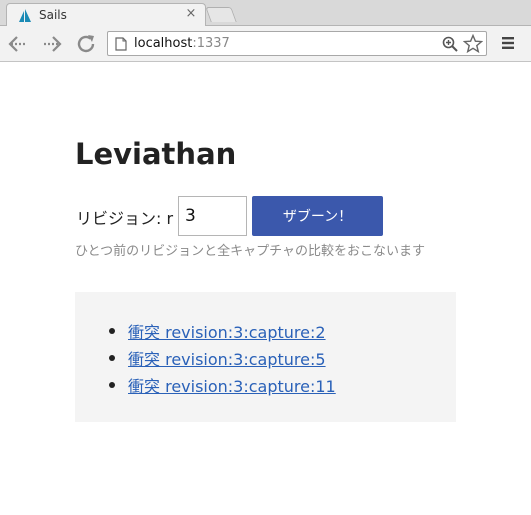 The height and width of the screenshot is (515, 531). Describe the element at coordinates (317, 216) in the screenshot. I see `submit-button: ザブーン！` at that location.